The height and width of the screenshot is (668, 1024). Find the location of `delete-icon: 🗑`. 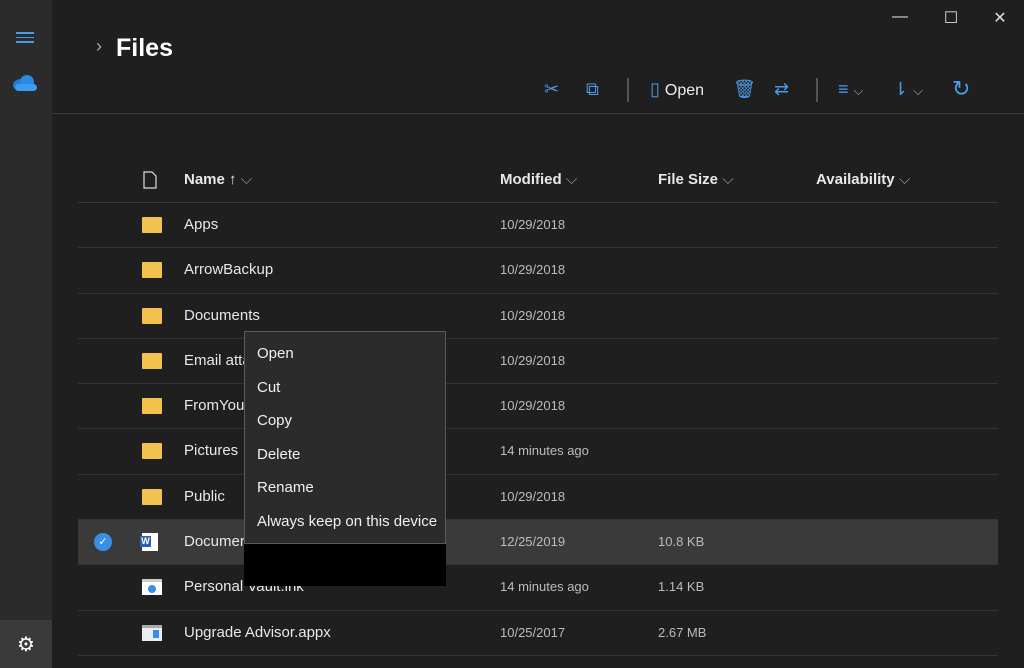

delete-icon: 🗑 is located at coordinates (744, 89).